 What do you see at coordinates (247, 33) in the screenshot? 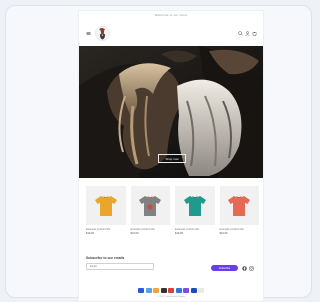
I see `account-icon` at bounding box center [247, 33].